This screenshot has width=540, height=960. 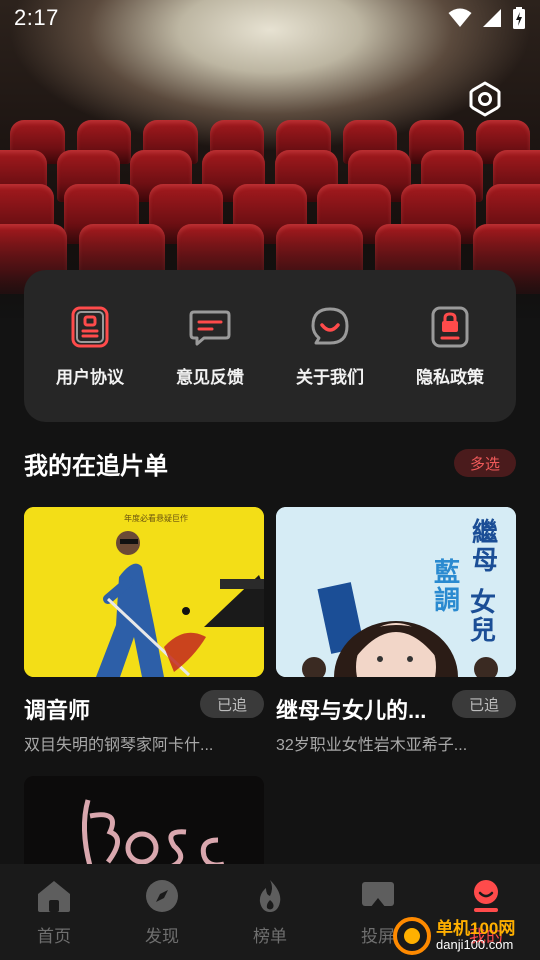 I want to click on multi-select-button: 多选, so click(x=485, y=463).